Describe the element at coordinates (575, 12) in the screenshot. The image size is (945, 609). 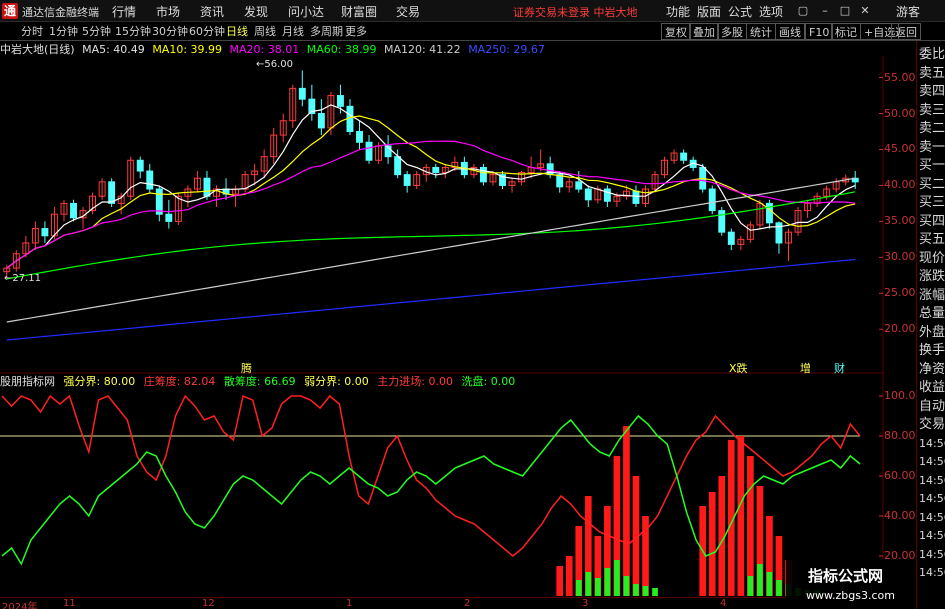
I see `login-status: 证券交易未登录 中岩大地` at that location.